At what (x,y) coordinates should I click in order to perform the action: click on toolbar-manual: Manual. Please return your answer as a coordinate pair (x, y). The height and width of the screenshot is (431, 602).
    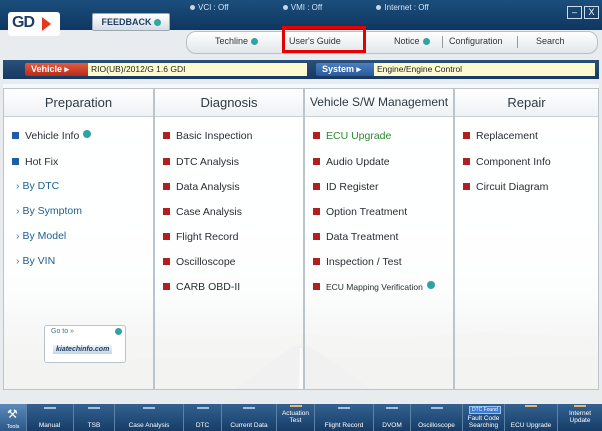
    Looking at the image, I should click on (50, 417).